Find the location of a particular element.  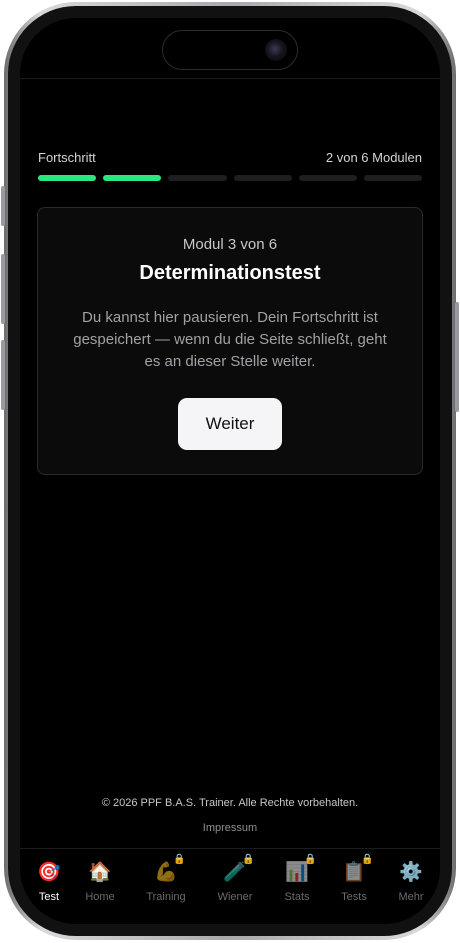

module-title: Determinationstest is located at coordinates (230, 273).